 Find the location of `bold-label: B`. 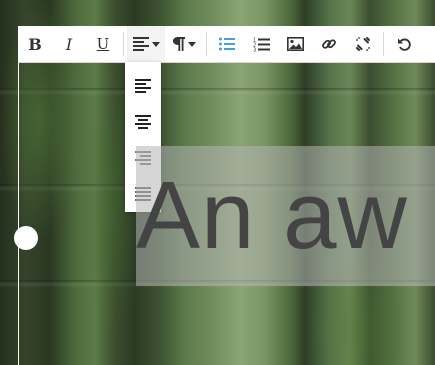

bold-label: B is located at coordinates (35, 44).